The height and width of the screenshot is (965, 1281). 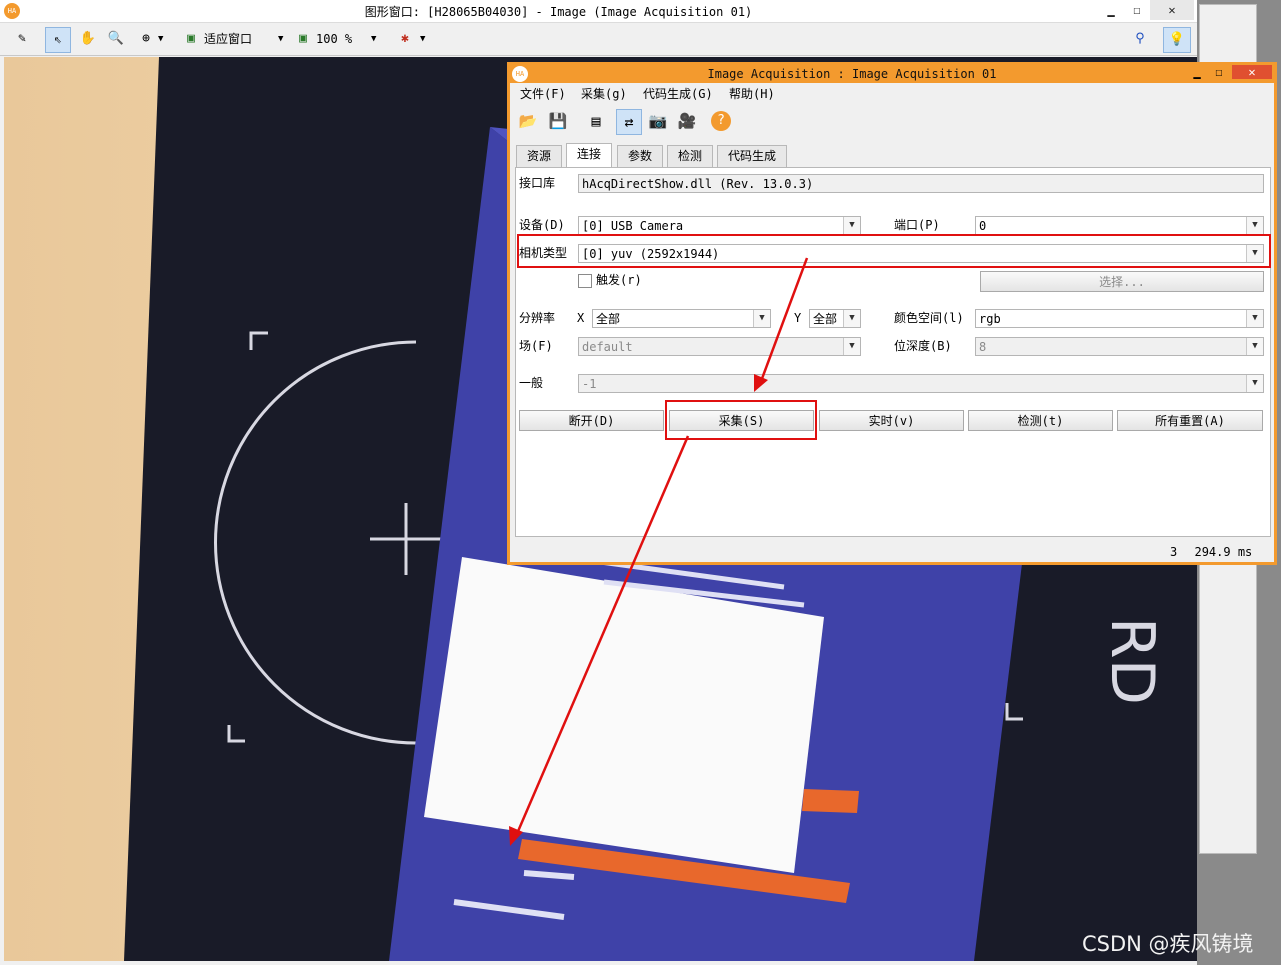 I want to click on annotation-arrows, so click(x=659, y=551).